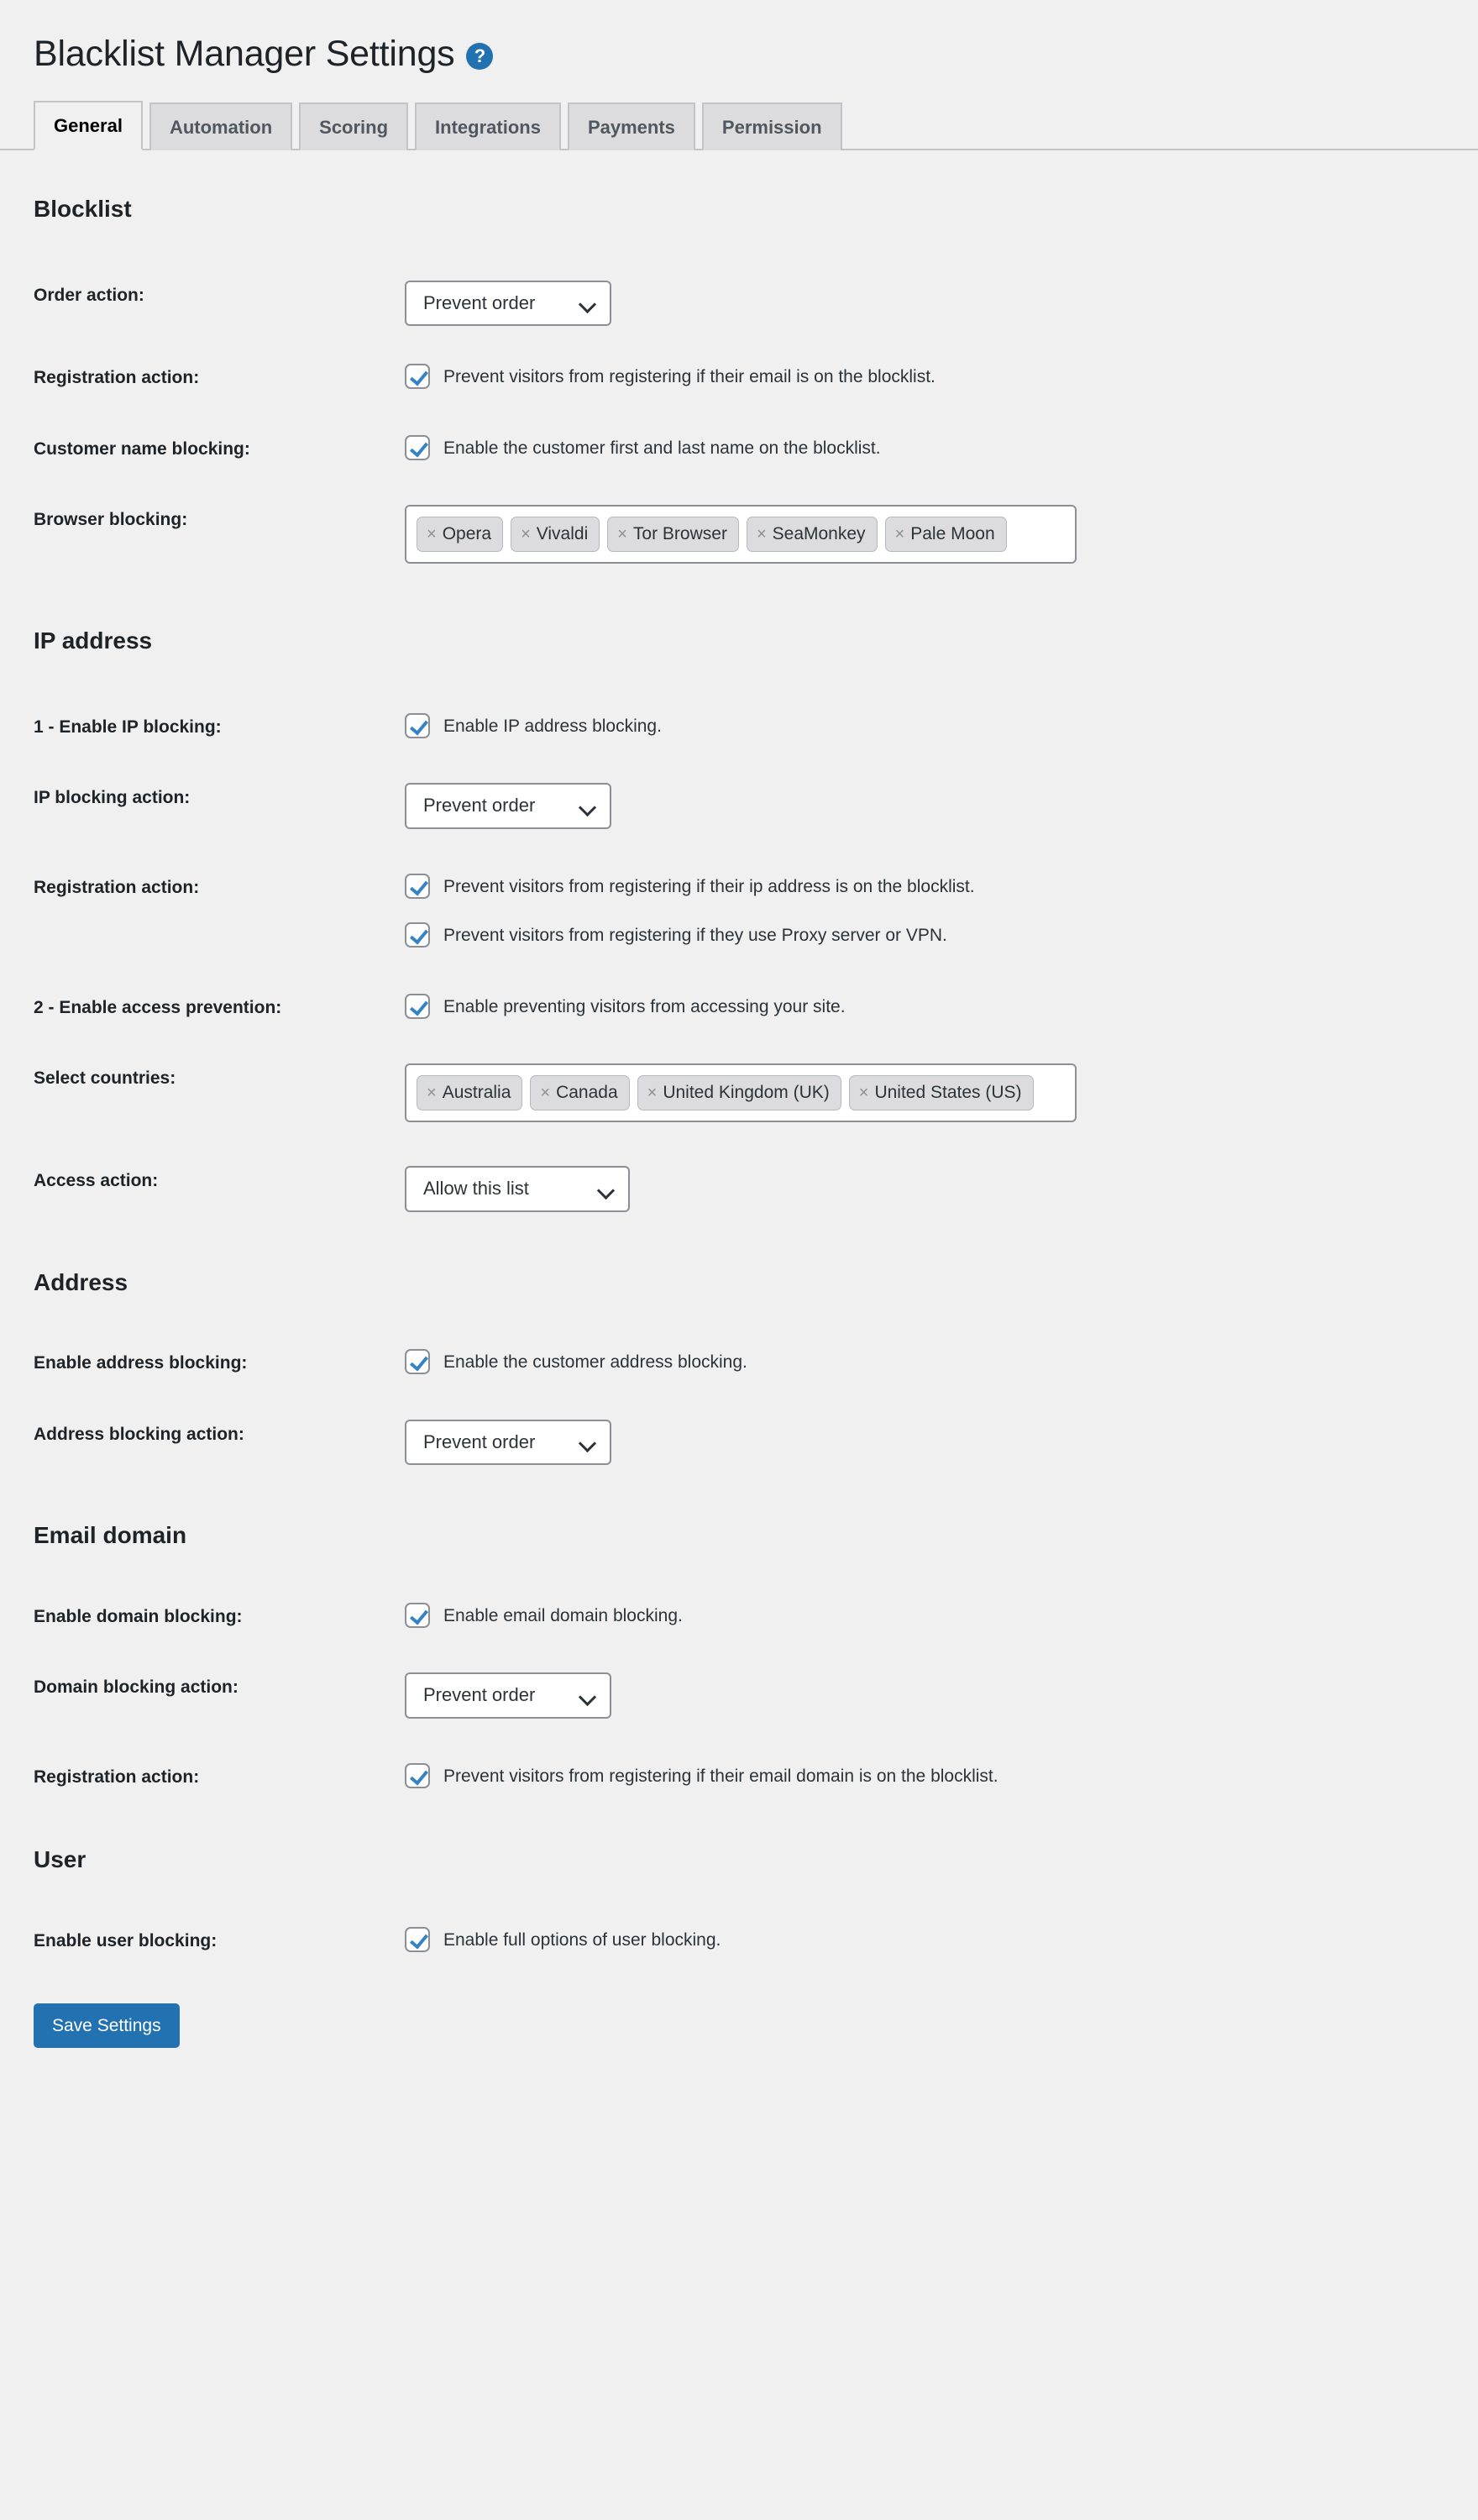 This screenshot has width=1478, height=2520. Describe the element at coordinates (221, 126) in the screenshot. I see `tab-automation: Automation` at that location.